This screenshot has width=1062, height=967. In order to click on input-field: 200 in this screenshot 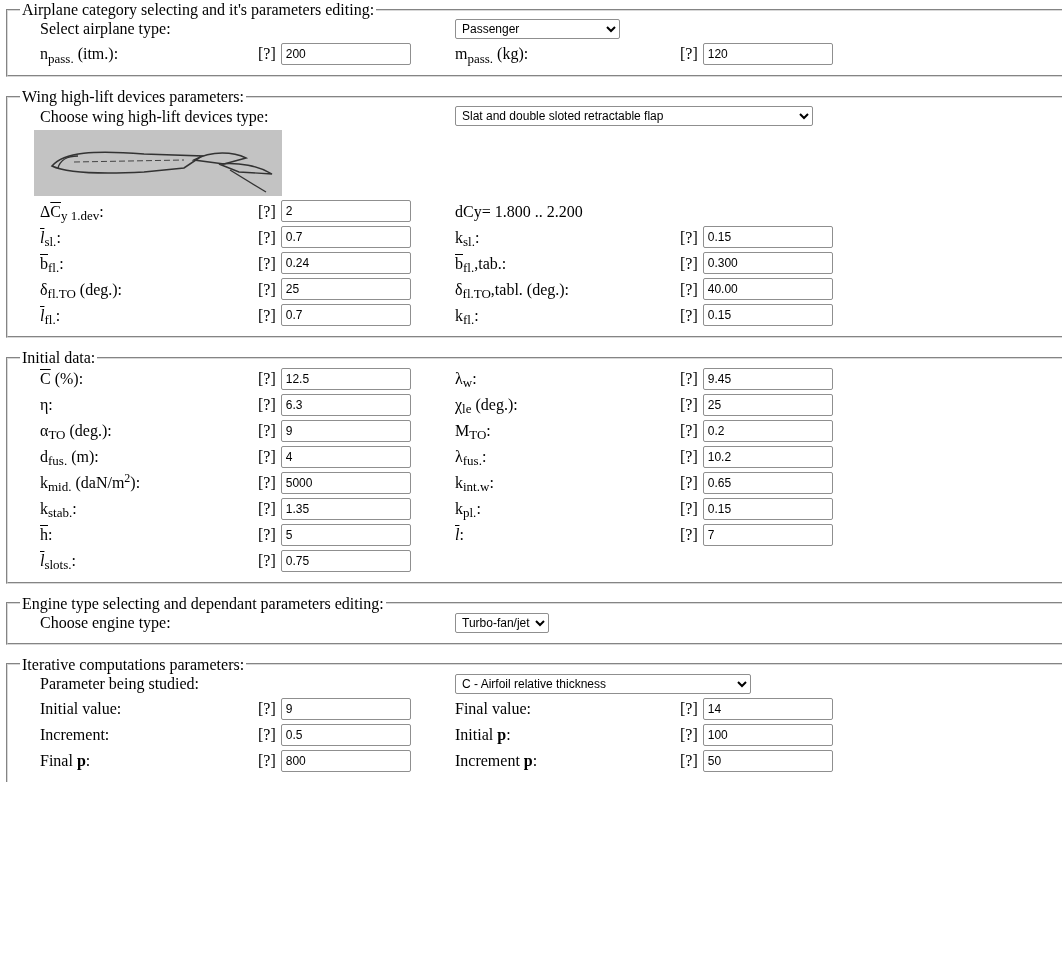, I will do `click(345, 54)`.